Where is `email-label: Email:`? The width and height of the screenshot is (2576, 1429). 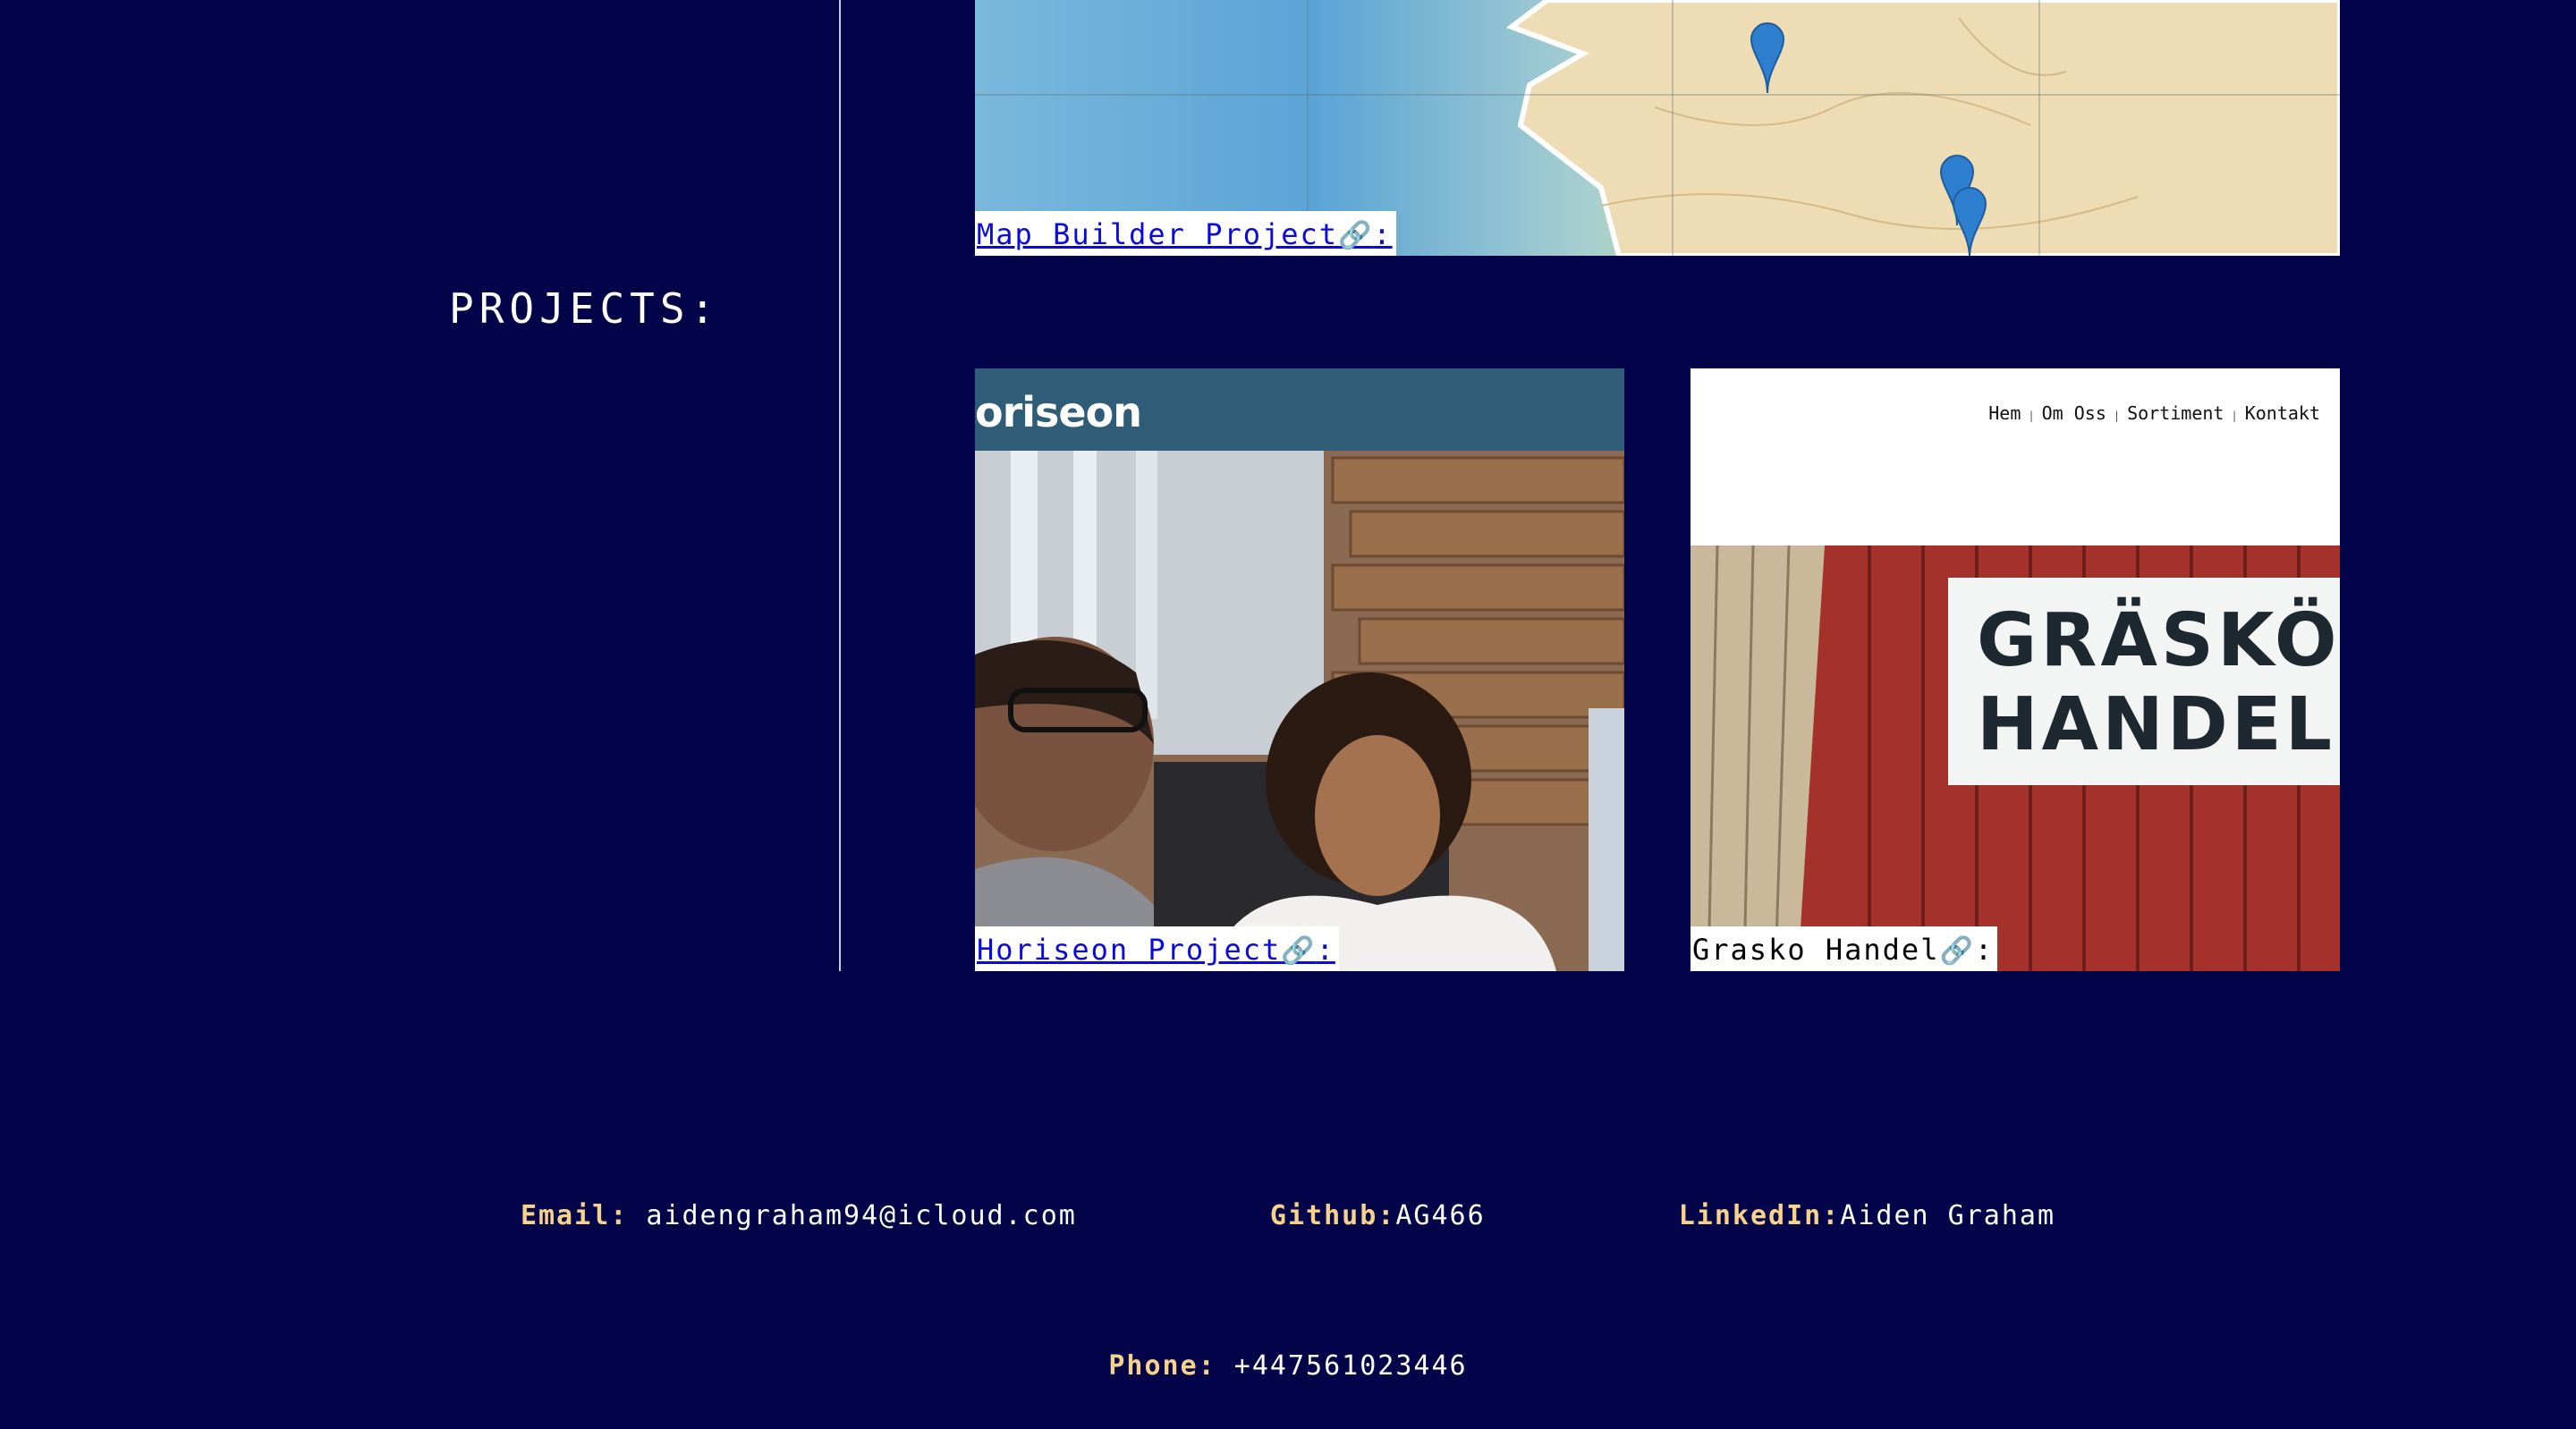 email-label: Email: is located at coordinates (574, 1215).